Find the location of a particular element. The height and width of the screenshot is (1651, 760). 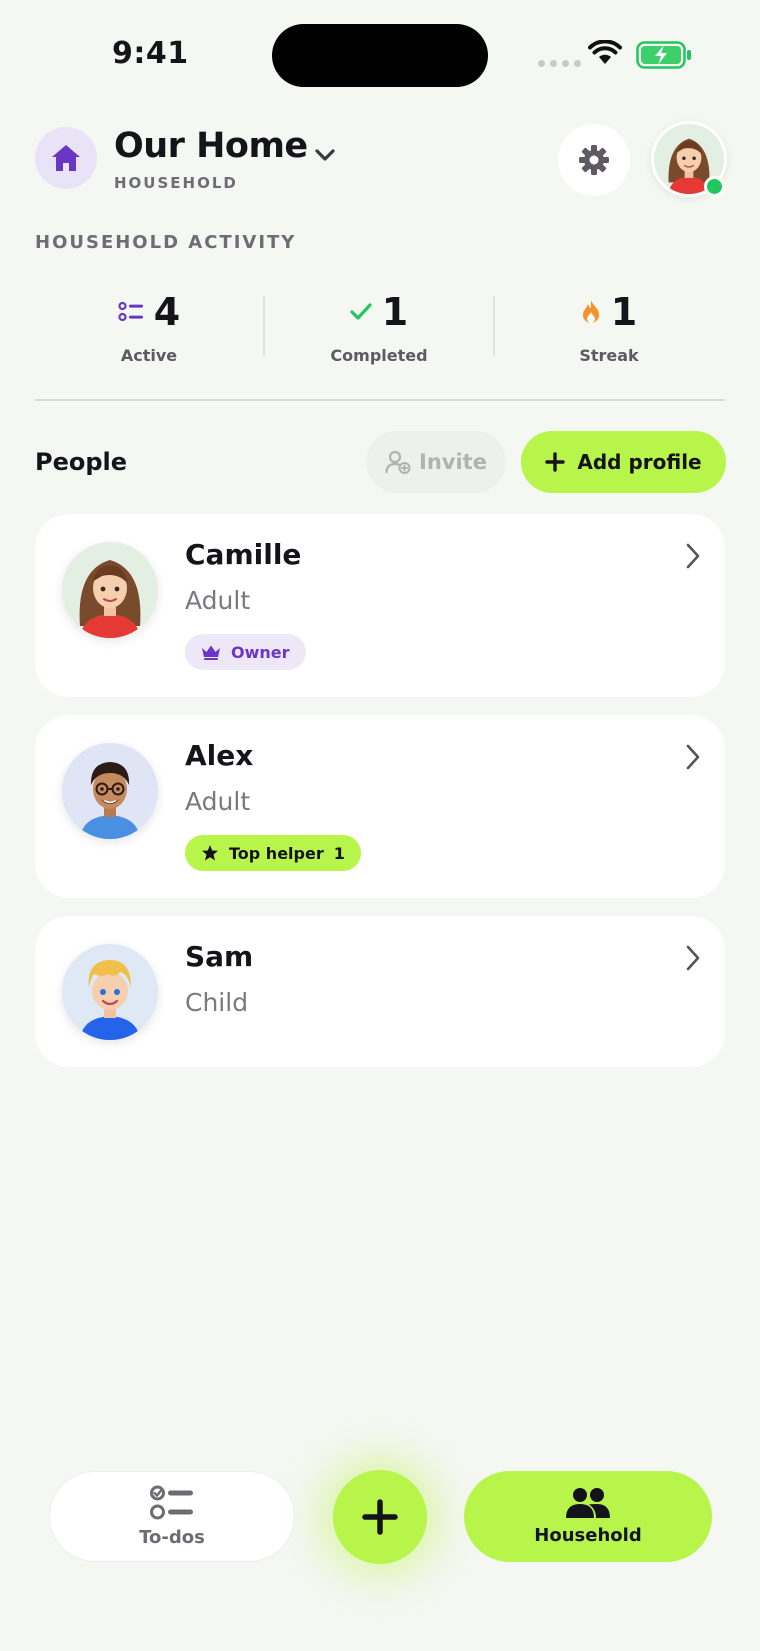

nav-todos: To-dos is located at coordinates (172, 1516).